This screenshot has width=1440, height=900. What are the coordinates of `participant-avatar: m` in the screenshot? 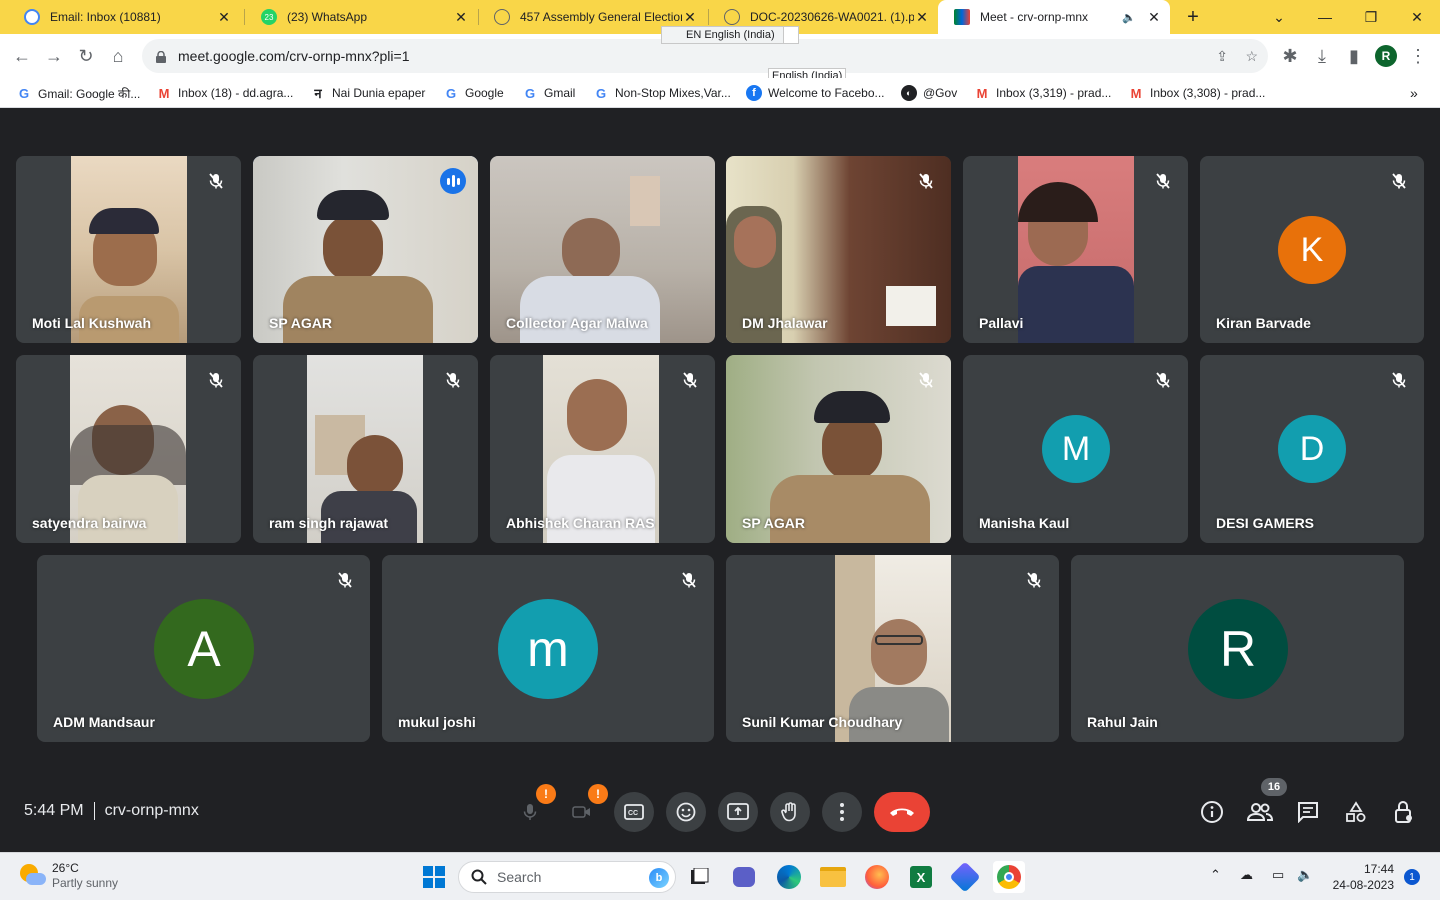 It's located at (548, 649).